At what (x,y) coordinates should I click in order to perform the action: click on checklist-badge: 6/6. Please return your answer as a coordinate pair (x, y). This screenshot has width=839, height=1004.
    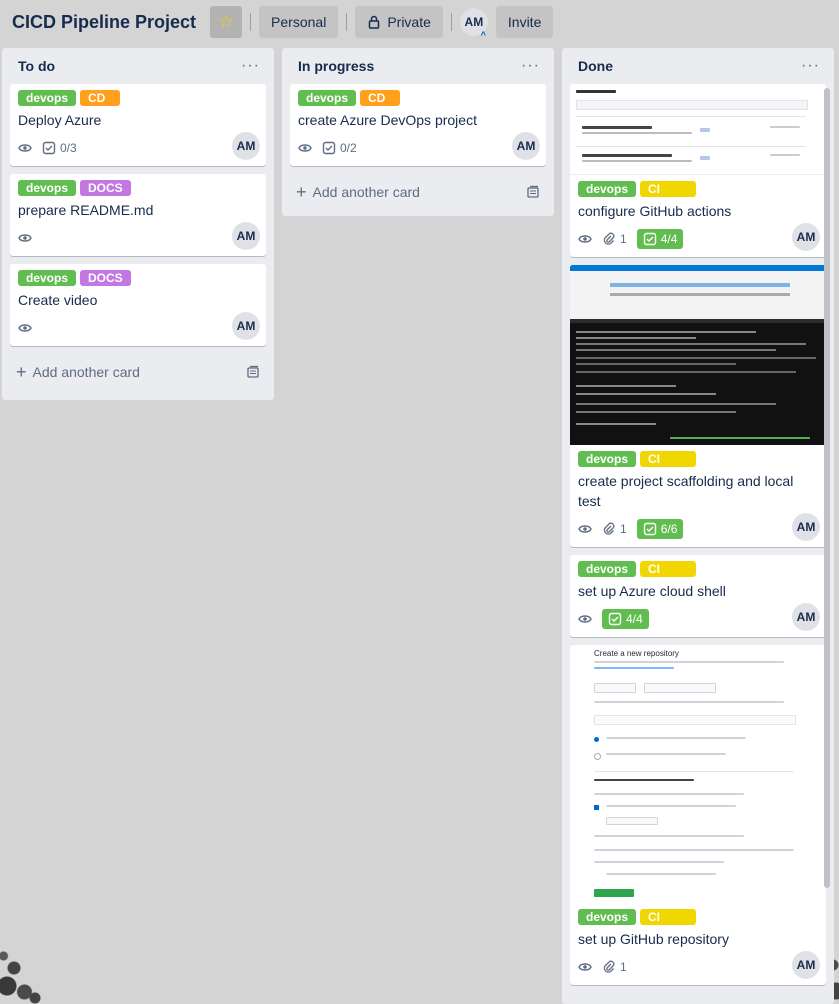
    Looking at the image, I should click on (660, 529).